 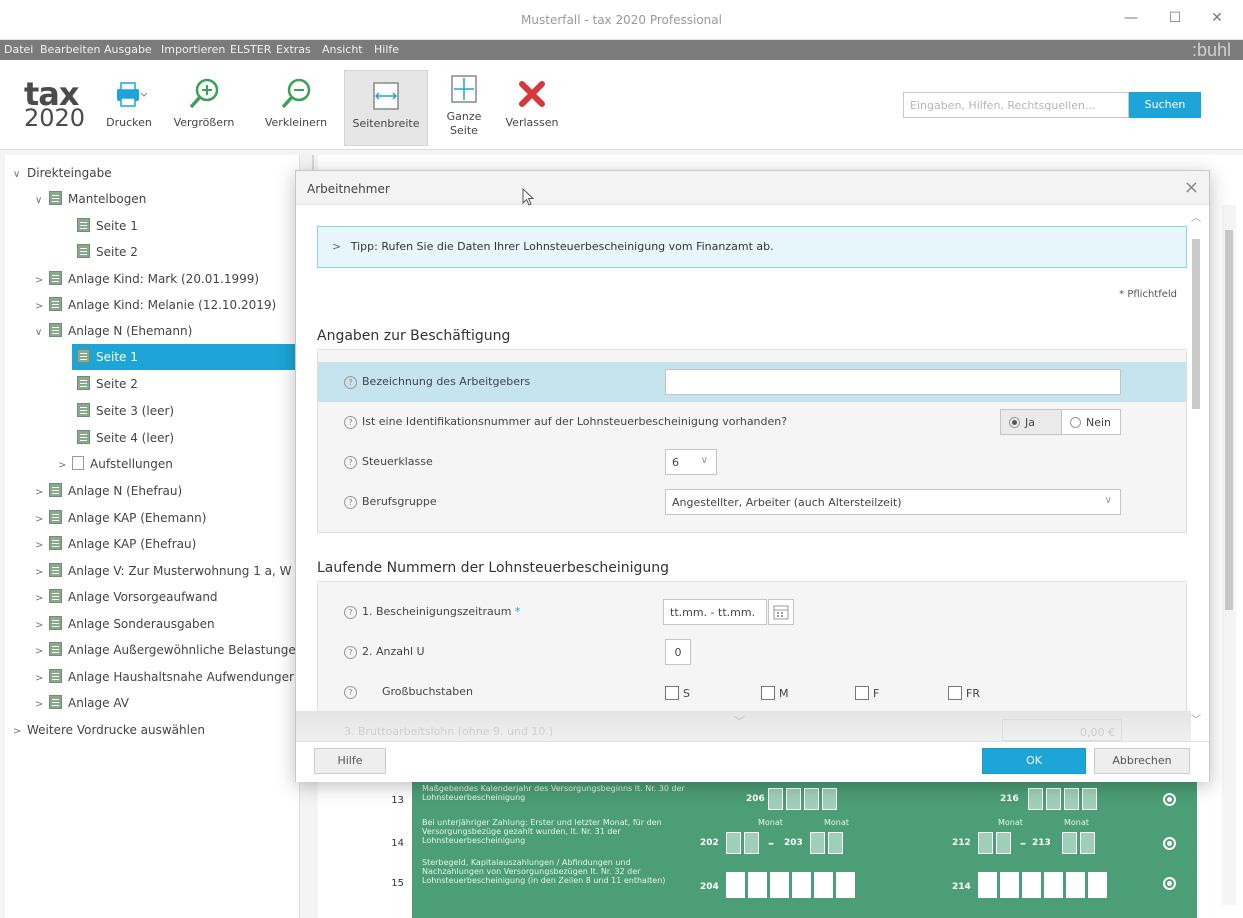 I want to click on menu-bearbeiten: Bearbeiten, so click(x=70, y=49).